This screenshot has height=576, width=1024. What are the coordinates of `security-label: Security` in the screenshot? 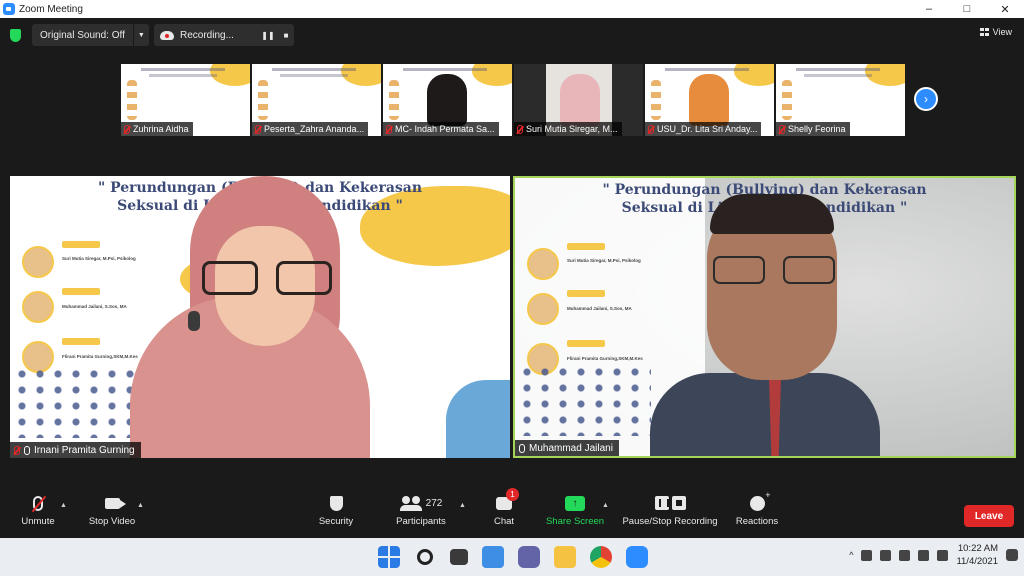 It's located at (336, 521).